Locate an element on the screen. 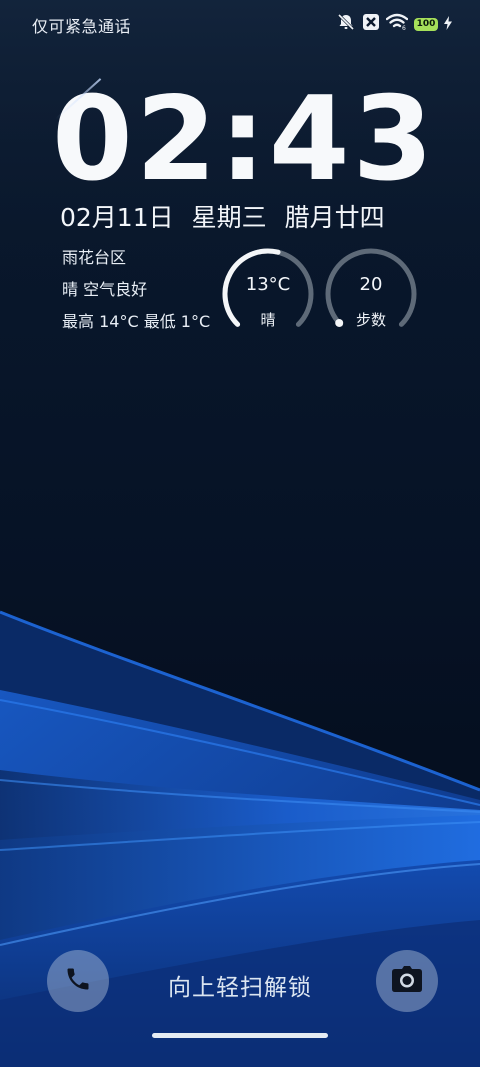  weather-info: 雨花台区 晴 空气良好 最高 14°C 最低 1°C is located at coordinates (136, 294).